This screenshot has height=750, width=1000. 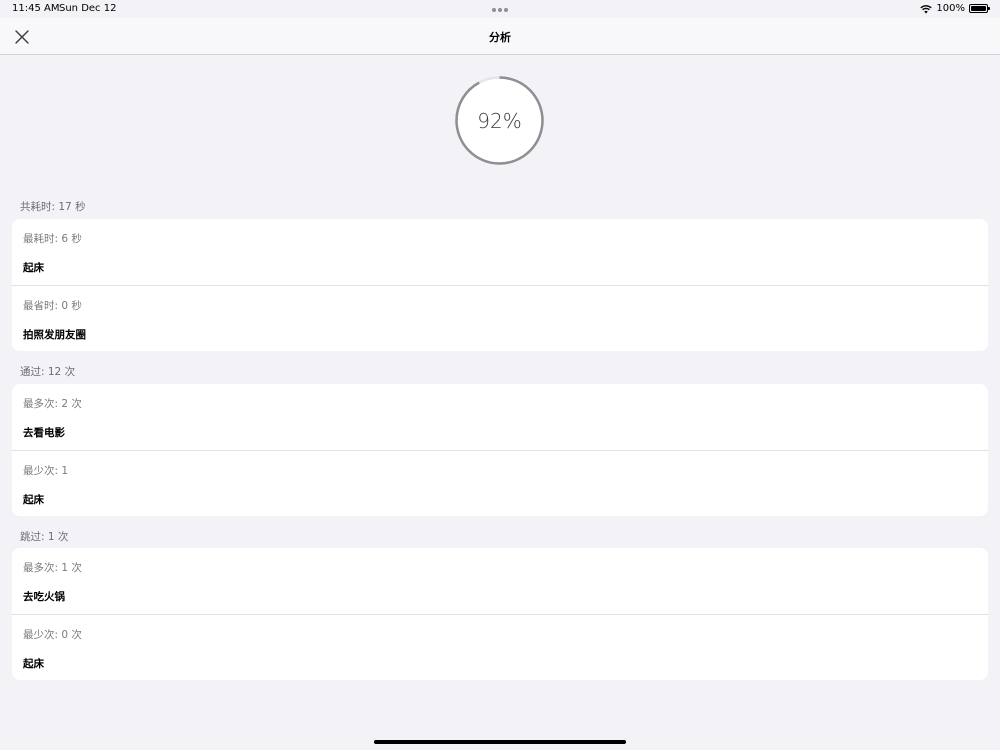 I want to click on section-header-skipped: 跳过: 1 次, so click(x=44, y=537).